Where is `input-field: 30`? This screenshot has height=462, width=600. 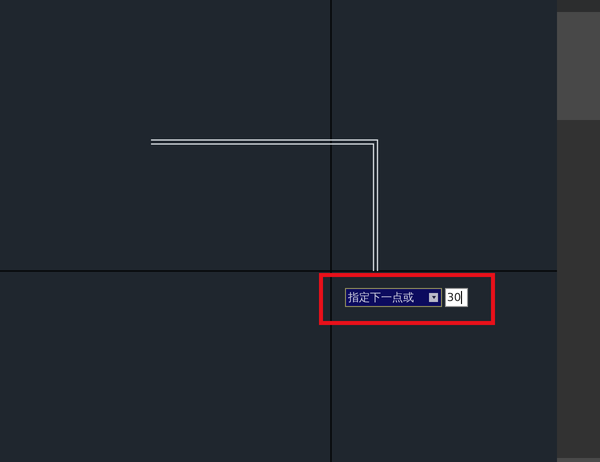
input-field: 30 is located at coordinates (456, 297).